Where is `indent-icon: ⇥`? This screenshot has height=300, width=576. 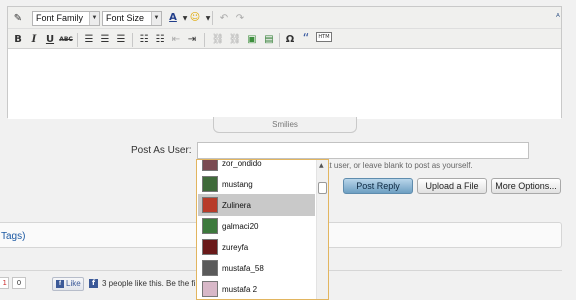
indent-icon: ⇥ is located at coordinates (192, 39).